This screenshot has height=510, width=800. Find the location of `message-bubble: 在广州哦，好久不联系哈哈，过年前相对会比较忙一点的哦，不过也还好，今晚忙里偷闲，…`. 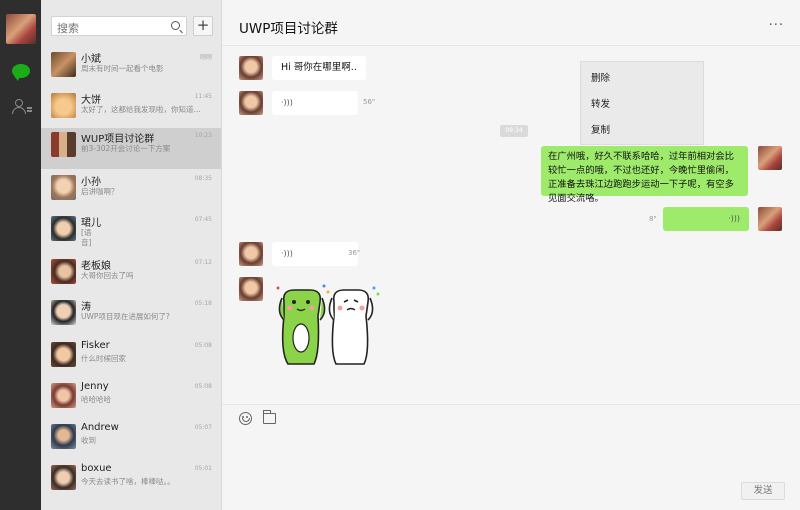

message-bubble: 在广州哦，好久不联系哈哈，过年前相对会比较忙一点的哦，不过也还好，今晚忙里偷闲，… is located at coordinates (644, 175).